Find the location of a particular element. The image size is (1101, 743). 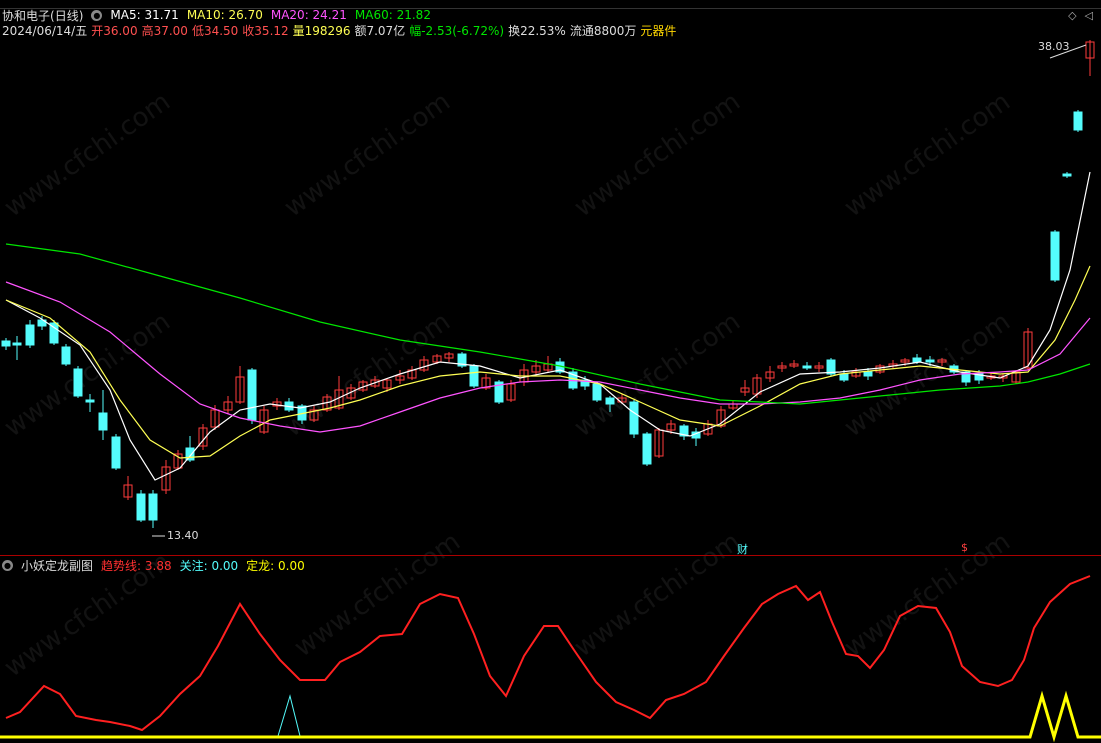

focus-spike is located at coordinates (289, 715).